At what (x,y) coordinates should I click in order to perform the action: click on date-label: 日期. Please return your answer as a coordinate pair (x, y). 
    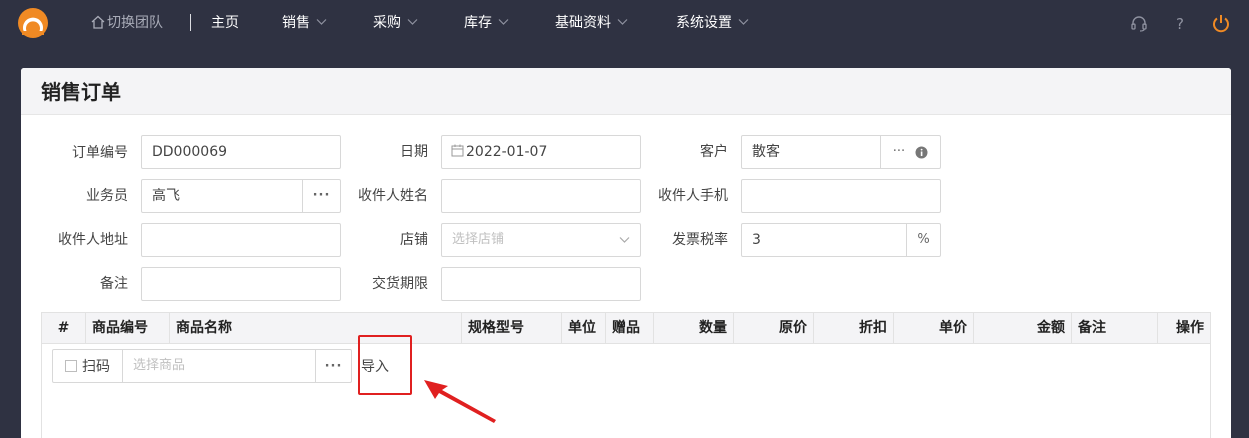
    Looking at the image, I should click on (414, 152).